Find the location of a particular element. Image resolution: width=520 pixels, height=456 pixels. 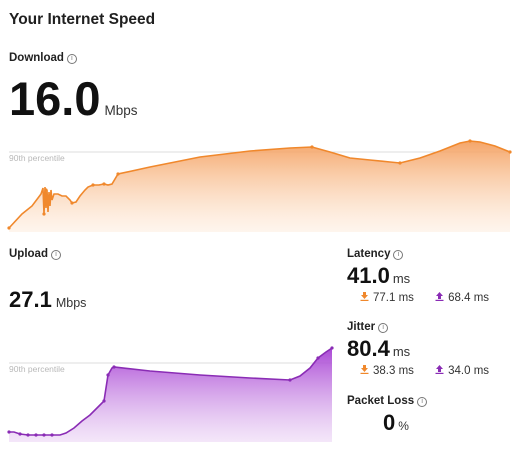

latency-value-row: 41.0 ms is located at coordinates (378, 276).